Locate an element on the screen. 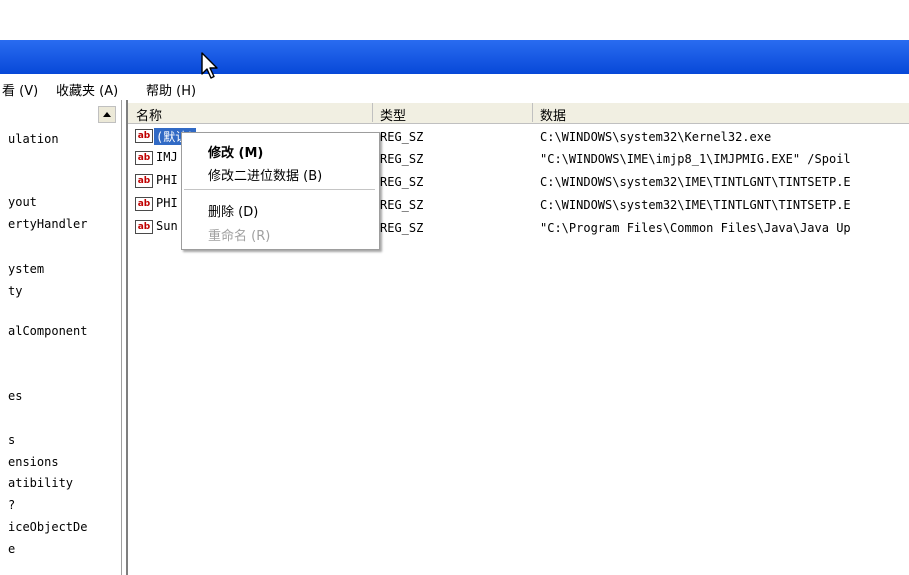  tree-node: e is located at coordinates (11, 549).